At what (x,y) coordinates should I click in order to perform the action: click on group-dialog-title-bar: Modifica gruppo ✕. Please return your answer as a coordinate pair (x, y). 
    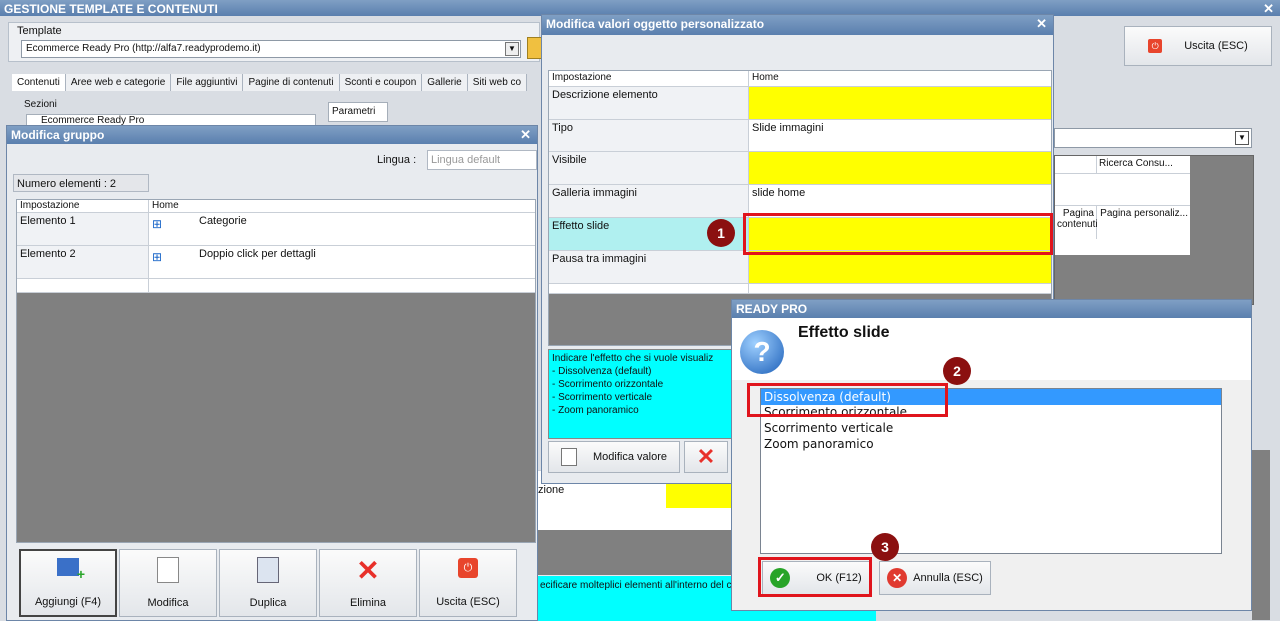
    Looking at the image, I should click on (272, 135).